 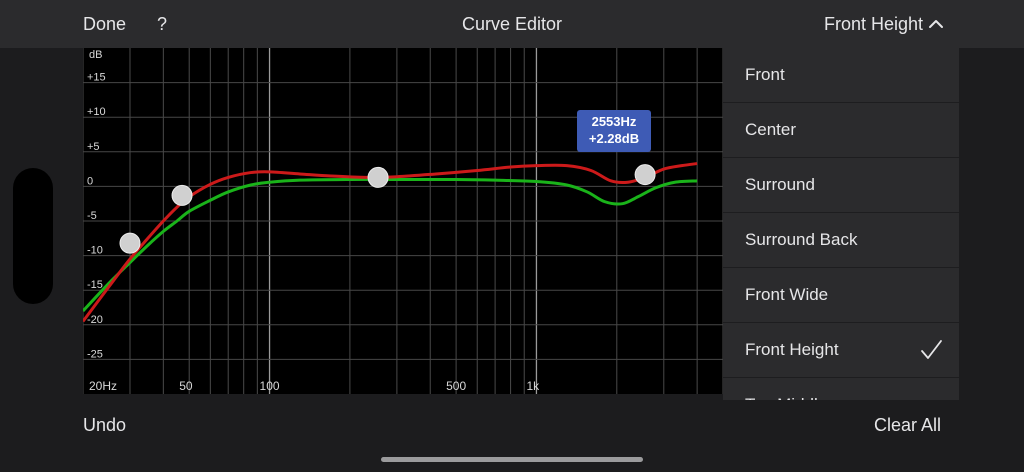 I want to click on channel-option-label: Surround Back, so click(x=801, y=239).